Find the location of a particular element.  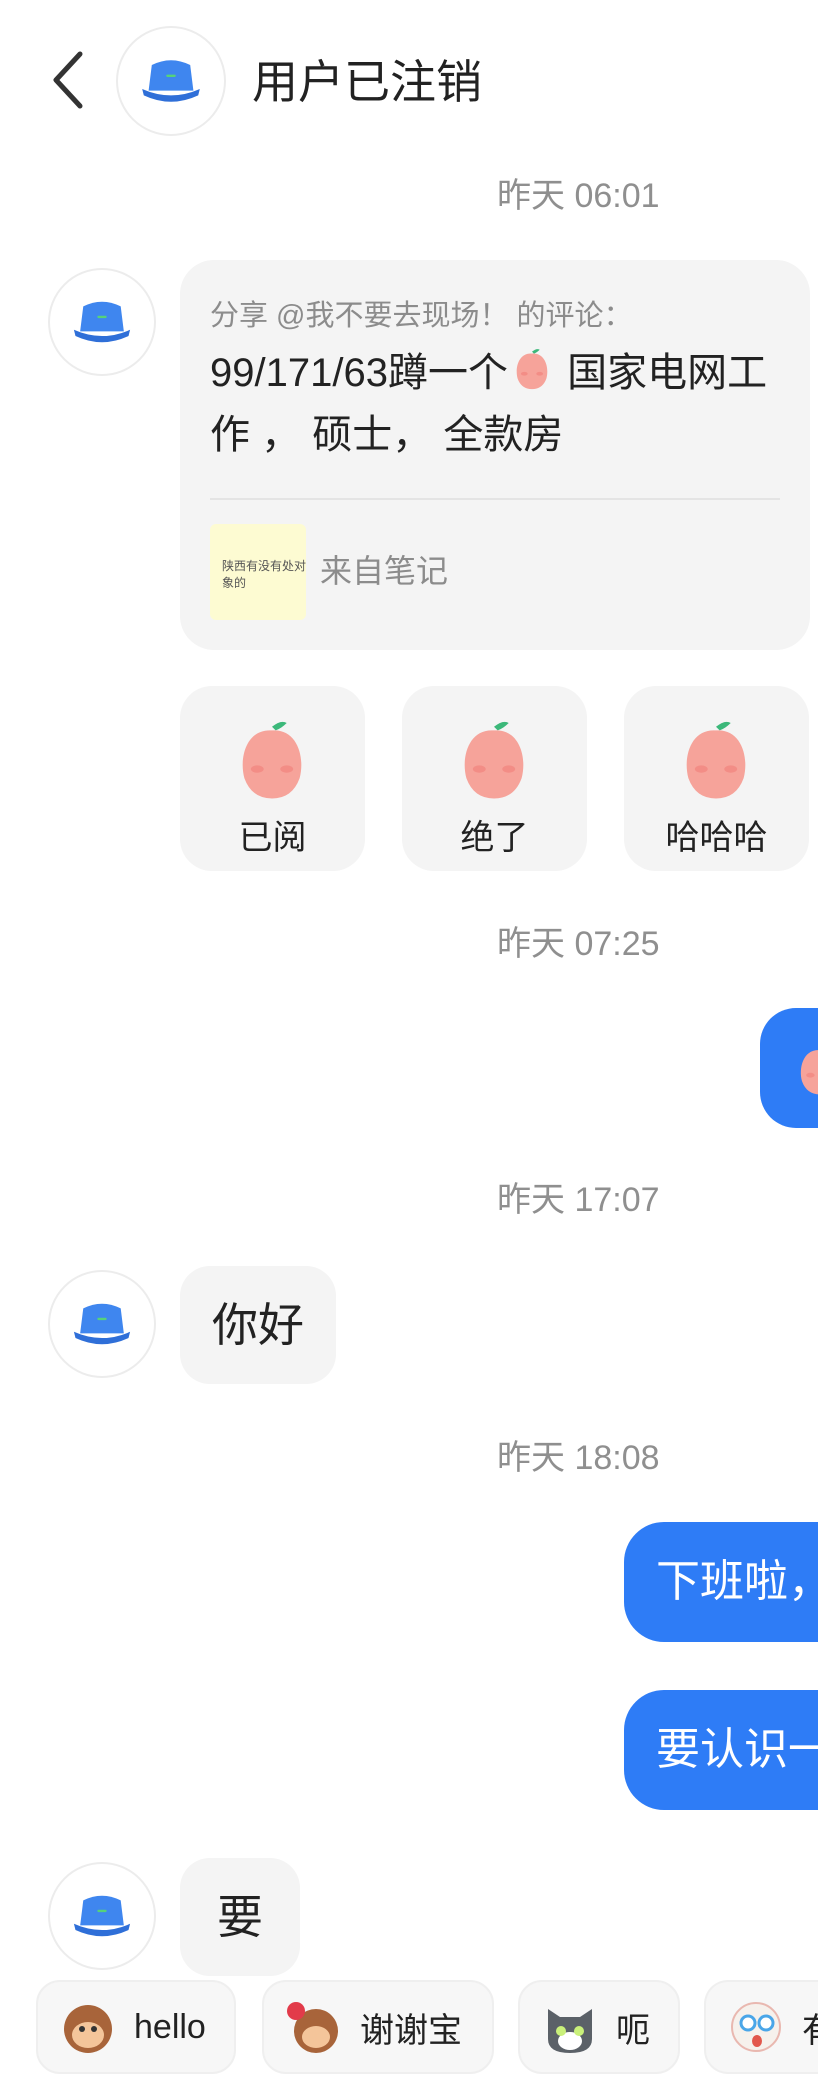

share-header: 分享 @我不要去现场！ 的评论： is located at coordinates (421, 316).